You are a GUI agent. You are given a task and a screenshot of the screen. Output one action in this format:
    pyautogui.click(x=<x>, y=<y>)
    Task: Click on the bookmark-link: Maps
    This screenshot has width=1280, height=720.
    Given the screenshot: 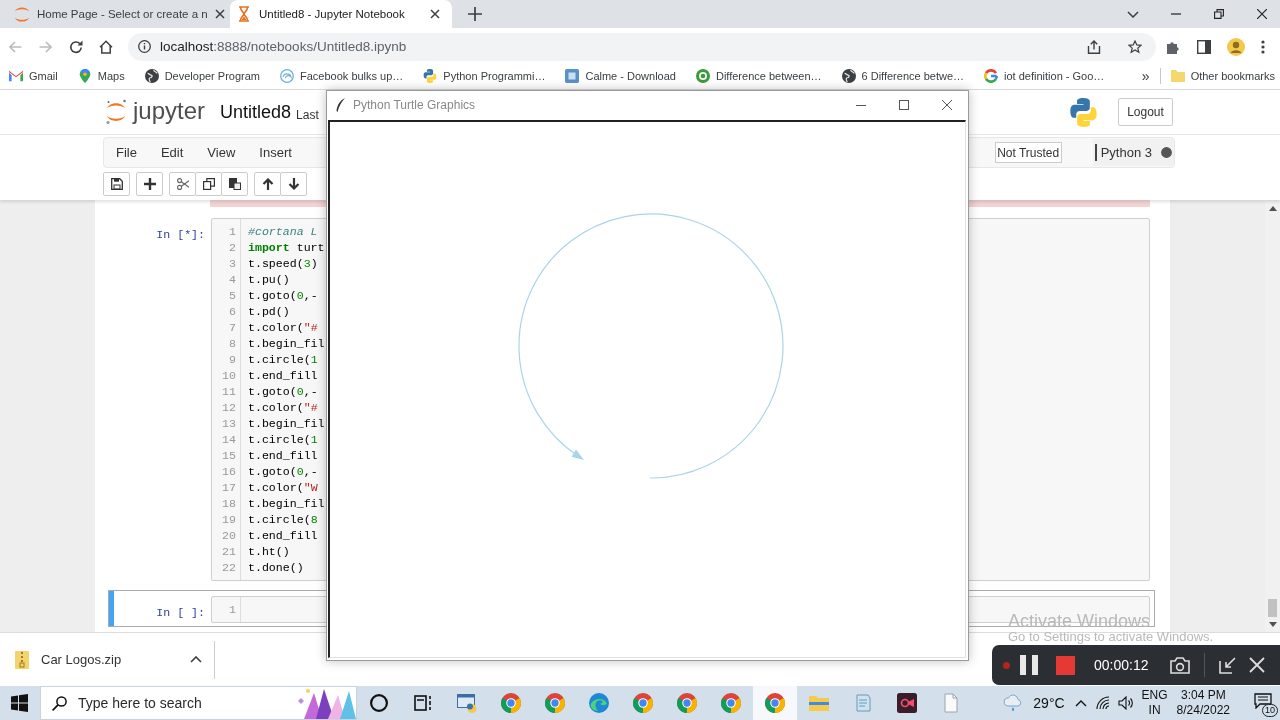 What is the action you would take?
    pyautogui.click(x=101, y=76)
    